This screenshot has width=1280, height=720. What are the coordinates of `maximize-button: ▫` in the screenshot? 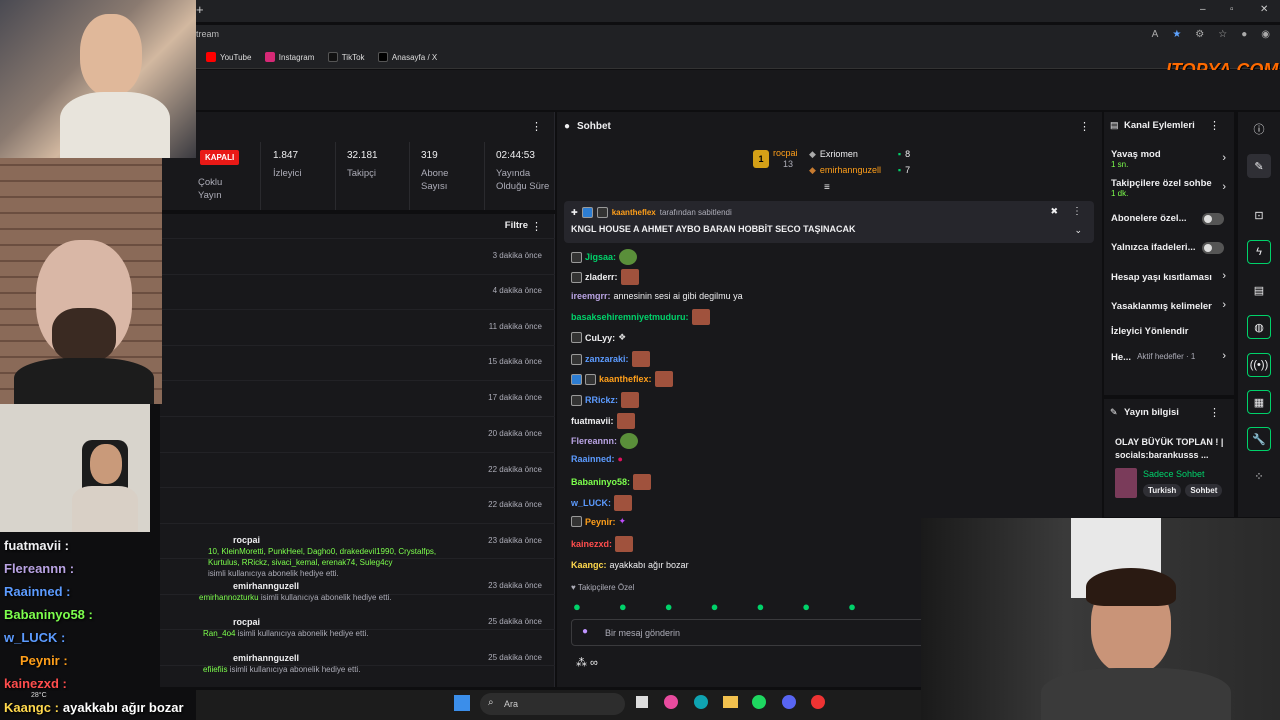 It's located at (1232, 9).